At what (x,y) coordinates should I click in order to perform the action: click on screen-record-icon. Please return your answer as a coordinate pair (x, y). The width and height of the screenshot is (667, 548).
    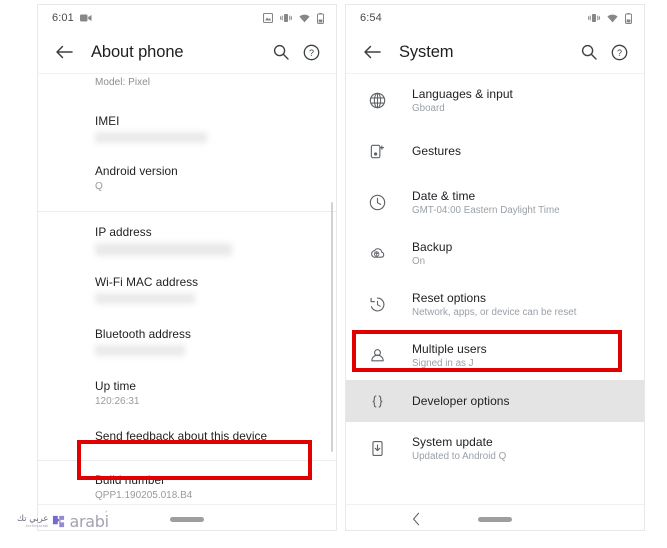
    Looking at the image, I should click on (85, 18).